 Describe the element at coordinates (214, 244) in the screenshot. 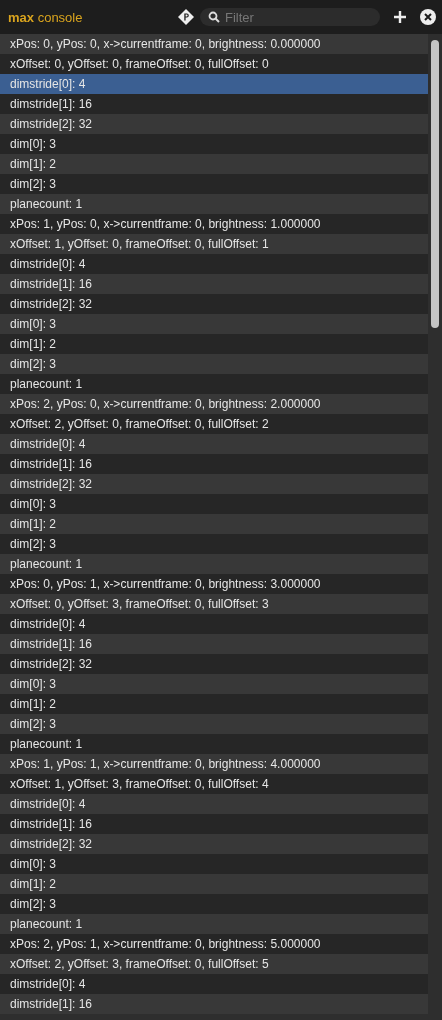

I see `console-row: xOffset: 1, yOffset: 0, frameOffset: 0, fullOffset: 1` at that location.